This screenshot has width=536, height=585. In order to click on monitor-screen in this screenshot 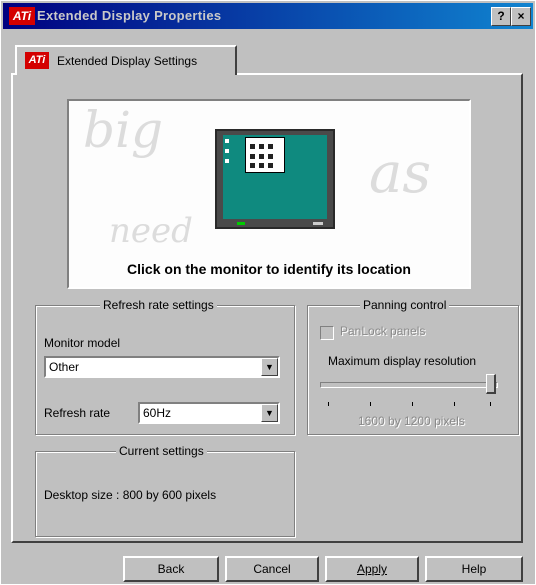, I will do `click(275, 177)`.